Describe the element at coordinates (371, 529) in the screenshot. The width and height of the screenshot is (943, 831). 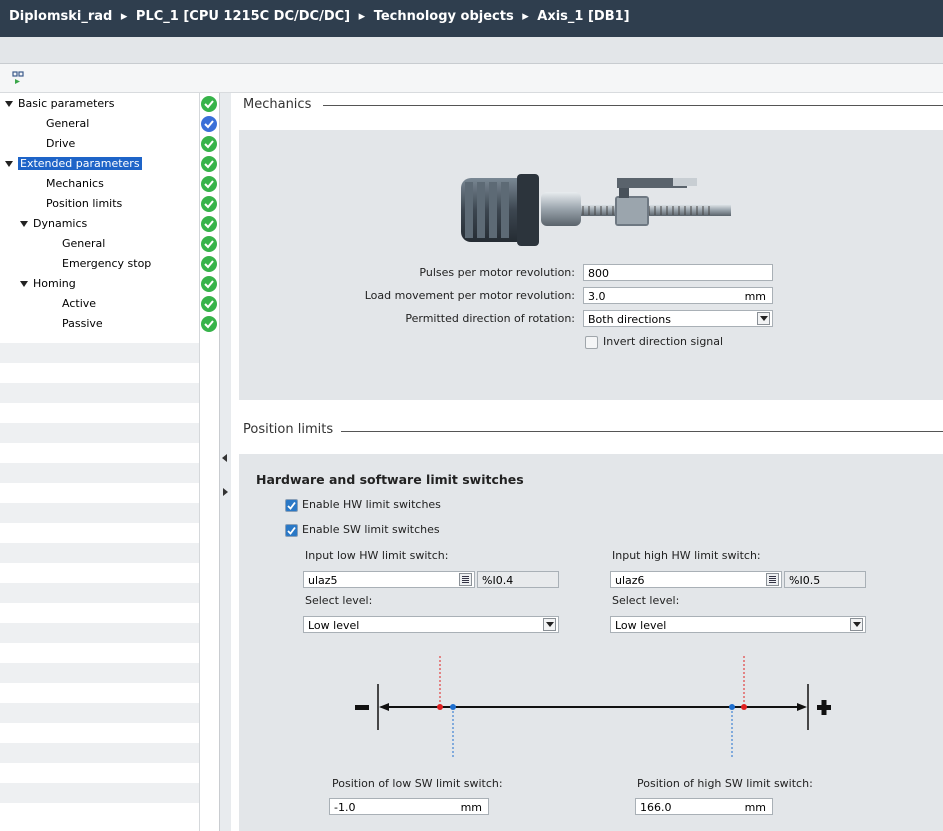
I see `enable-sw-limit-label: Enable SW limit switches` at that location.